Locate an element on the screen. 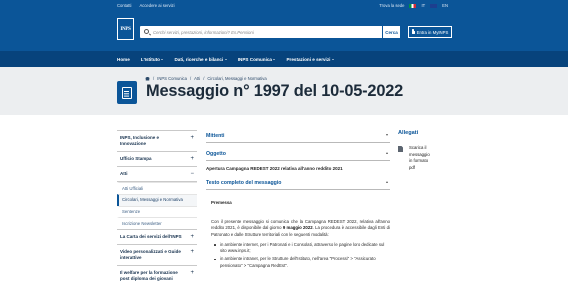 The width and height of the screenshot is (568, 300). utility-links: Contatti Accedere ai servizi is located at coordinates (146, 5).